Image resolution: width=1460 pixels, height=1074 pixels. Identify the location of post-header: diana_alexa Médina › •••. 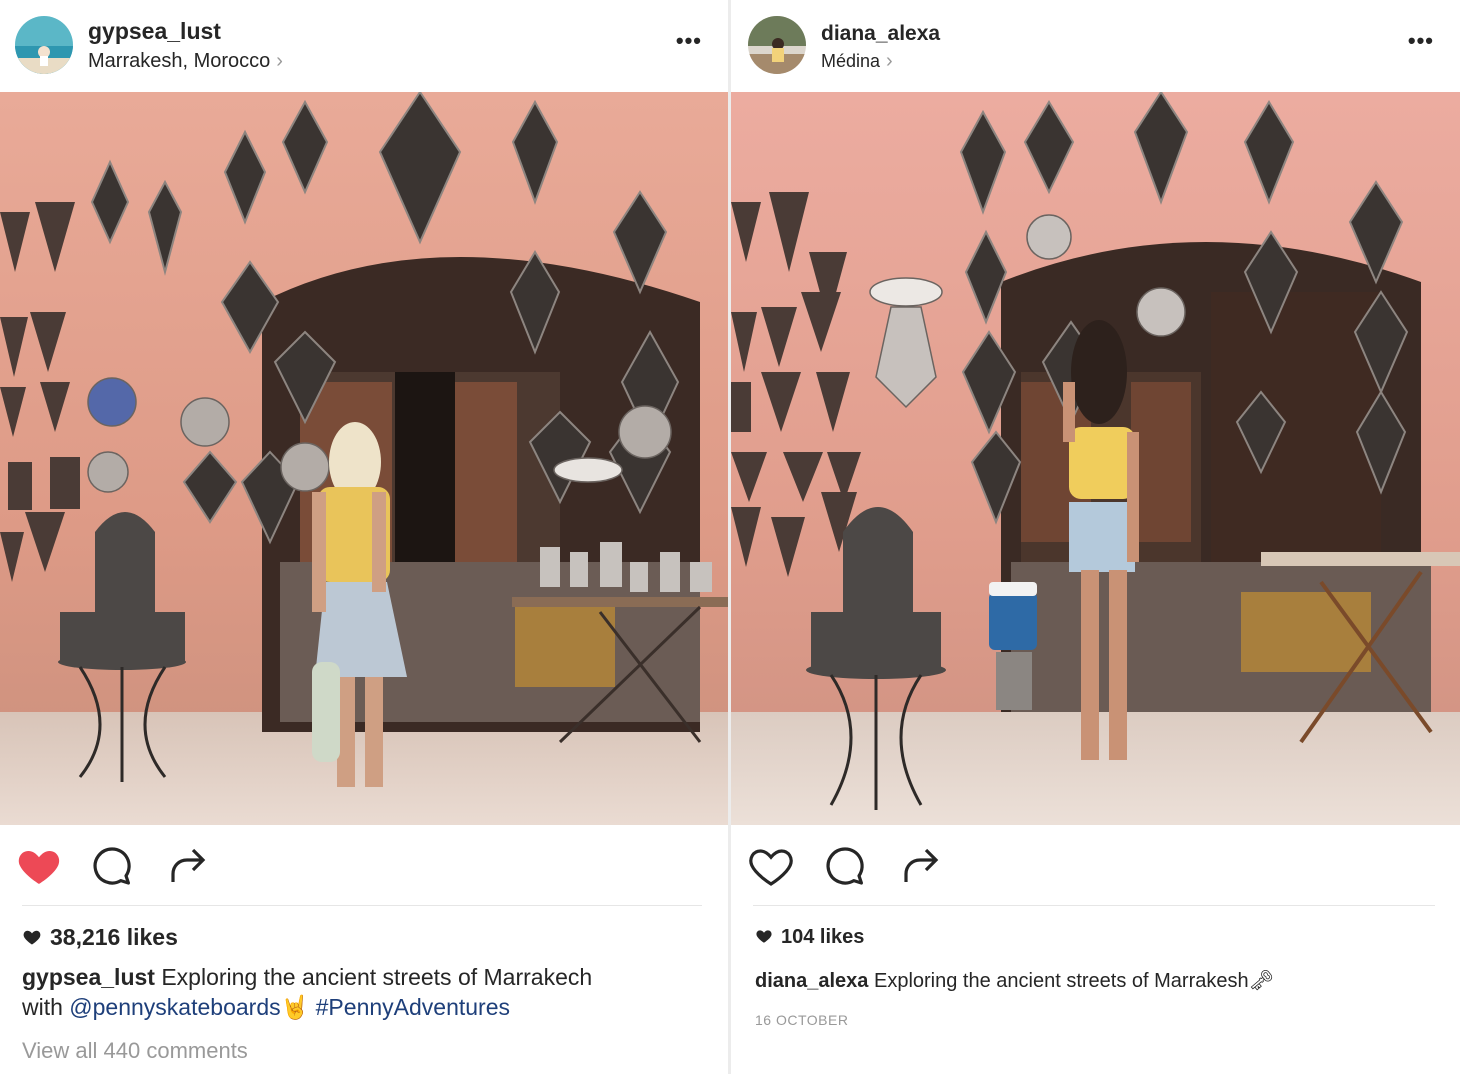
(1095, 46).